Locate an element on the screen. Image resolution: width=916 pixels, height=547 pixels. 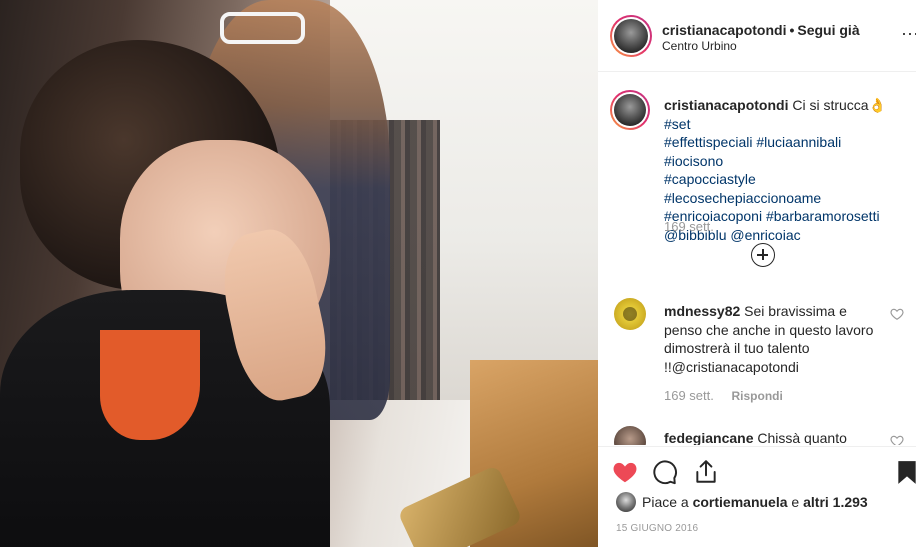
comment-username: fedegiancane is located at coordinates (708, 437).